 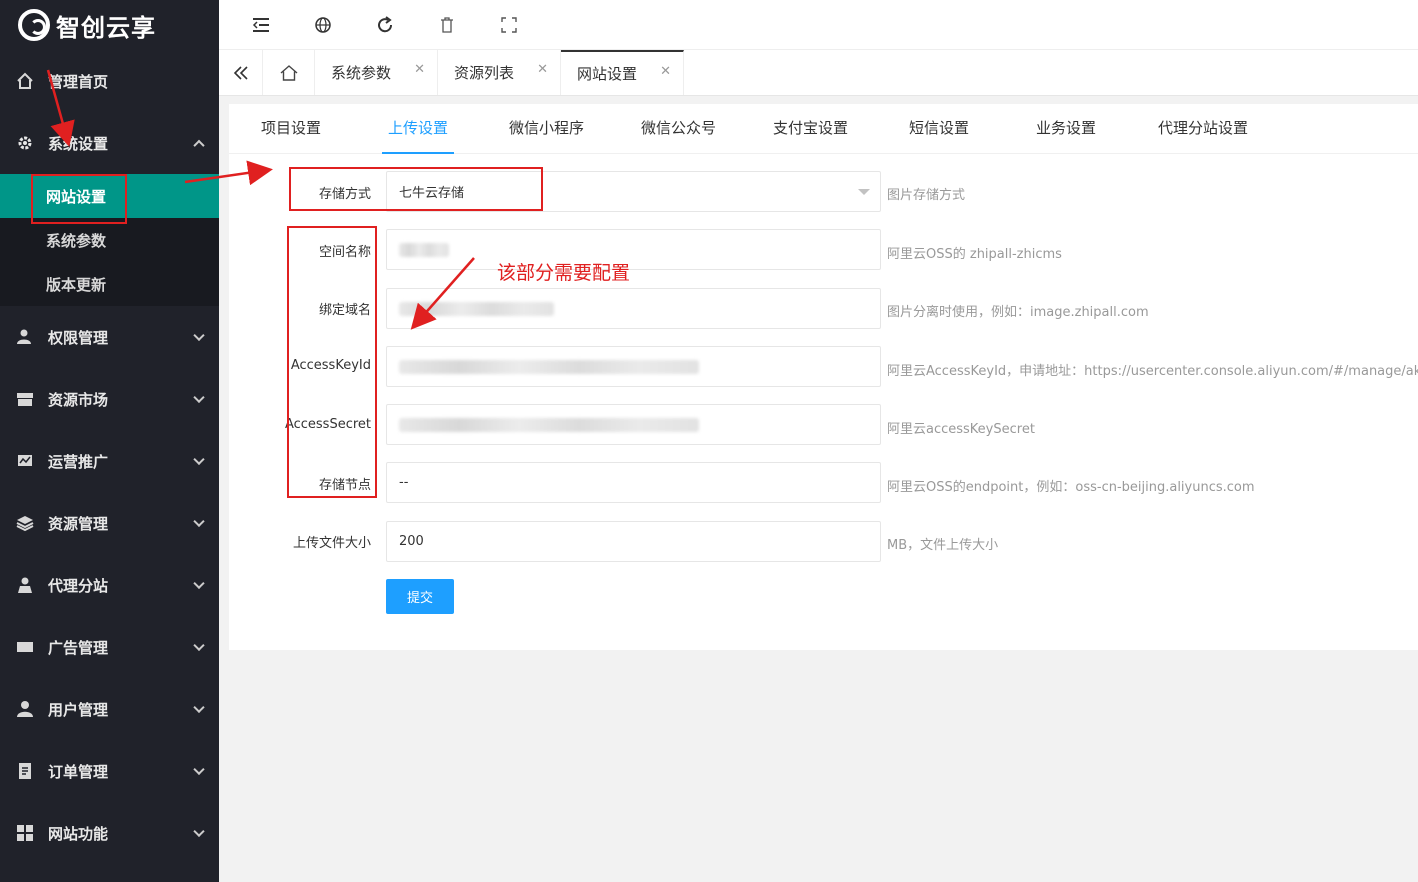 I want to click on max-size-value: 200, so click(x=411, y=541).